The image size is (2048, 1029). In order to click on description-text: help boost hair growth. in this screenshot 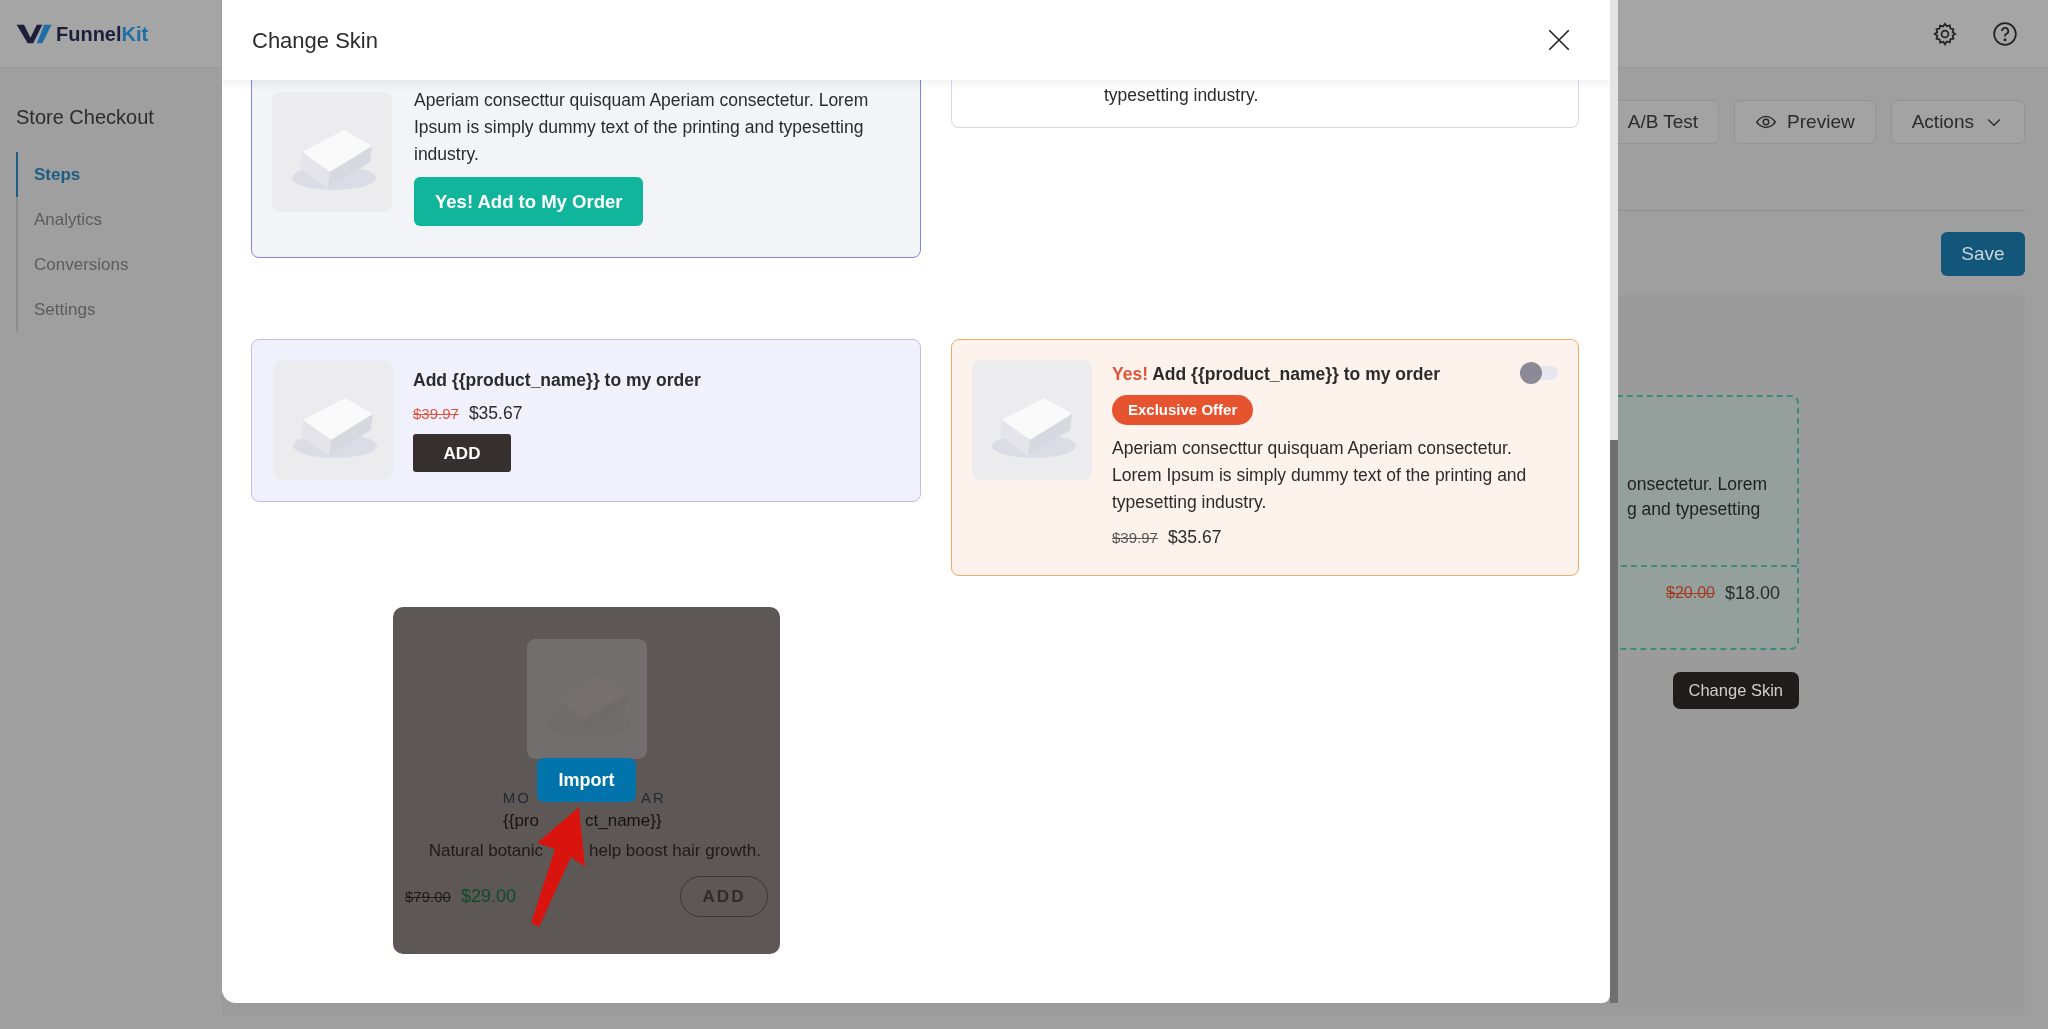, I will do `click(675, 851)`.